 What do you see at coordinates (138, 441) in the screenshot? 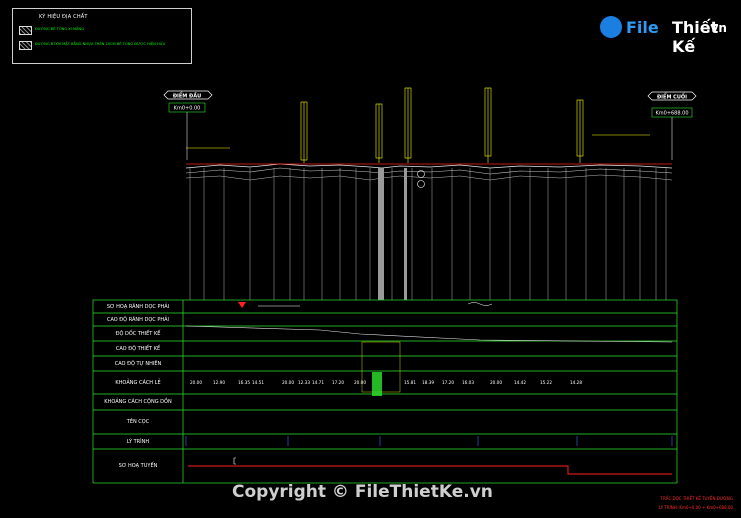
I see `table-row-label: LÝ TRÌNH` at bounding box center [138, 441].